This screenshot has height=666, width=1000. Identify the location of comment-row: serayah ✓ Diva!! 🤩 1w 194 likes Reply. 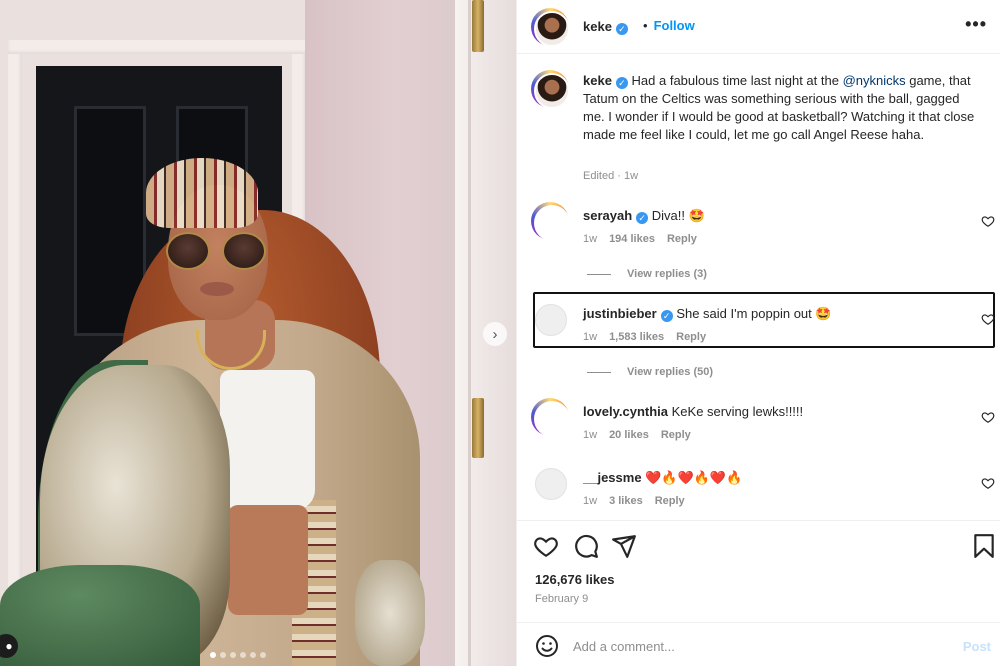
(758, 225).